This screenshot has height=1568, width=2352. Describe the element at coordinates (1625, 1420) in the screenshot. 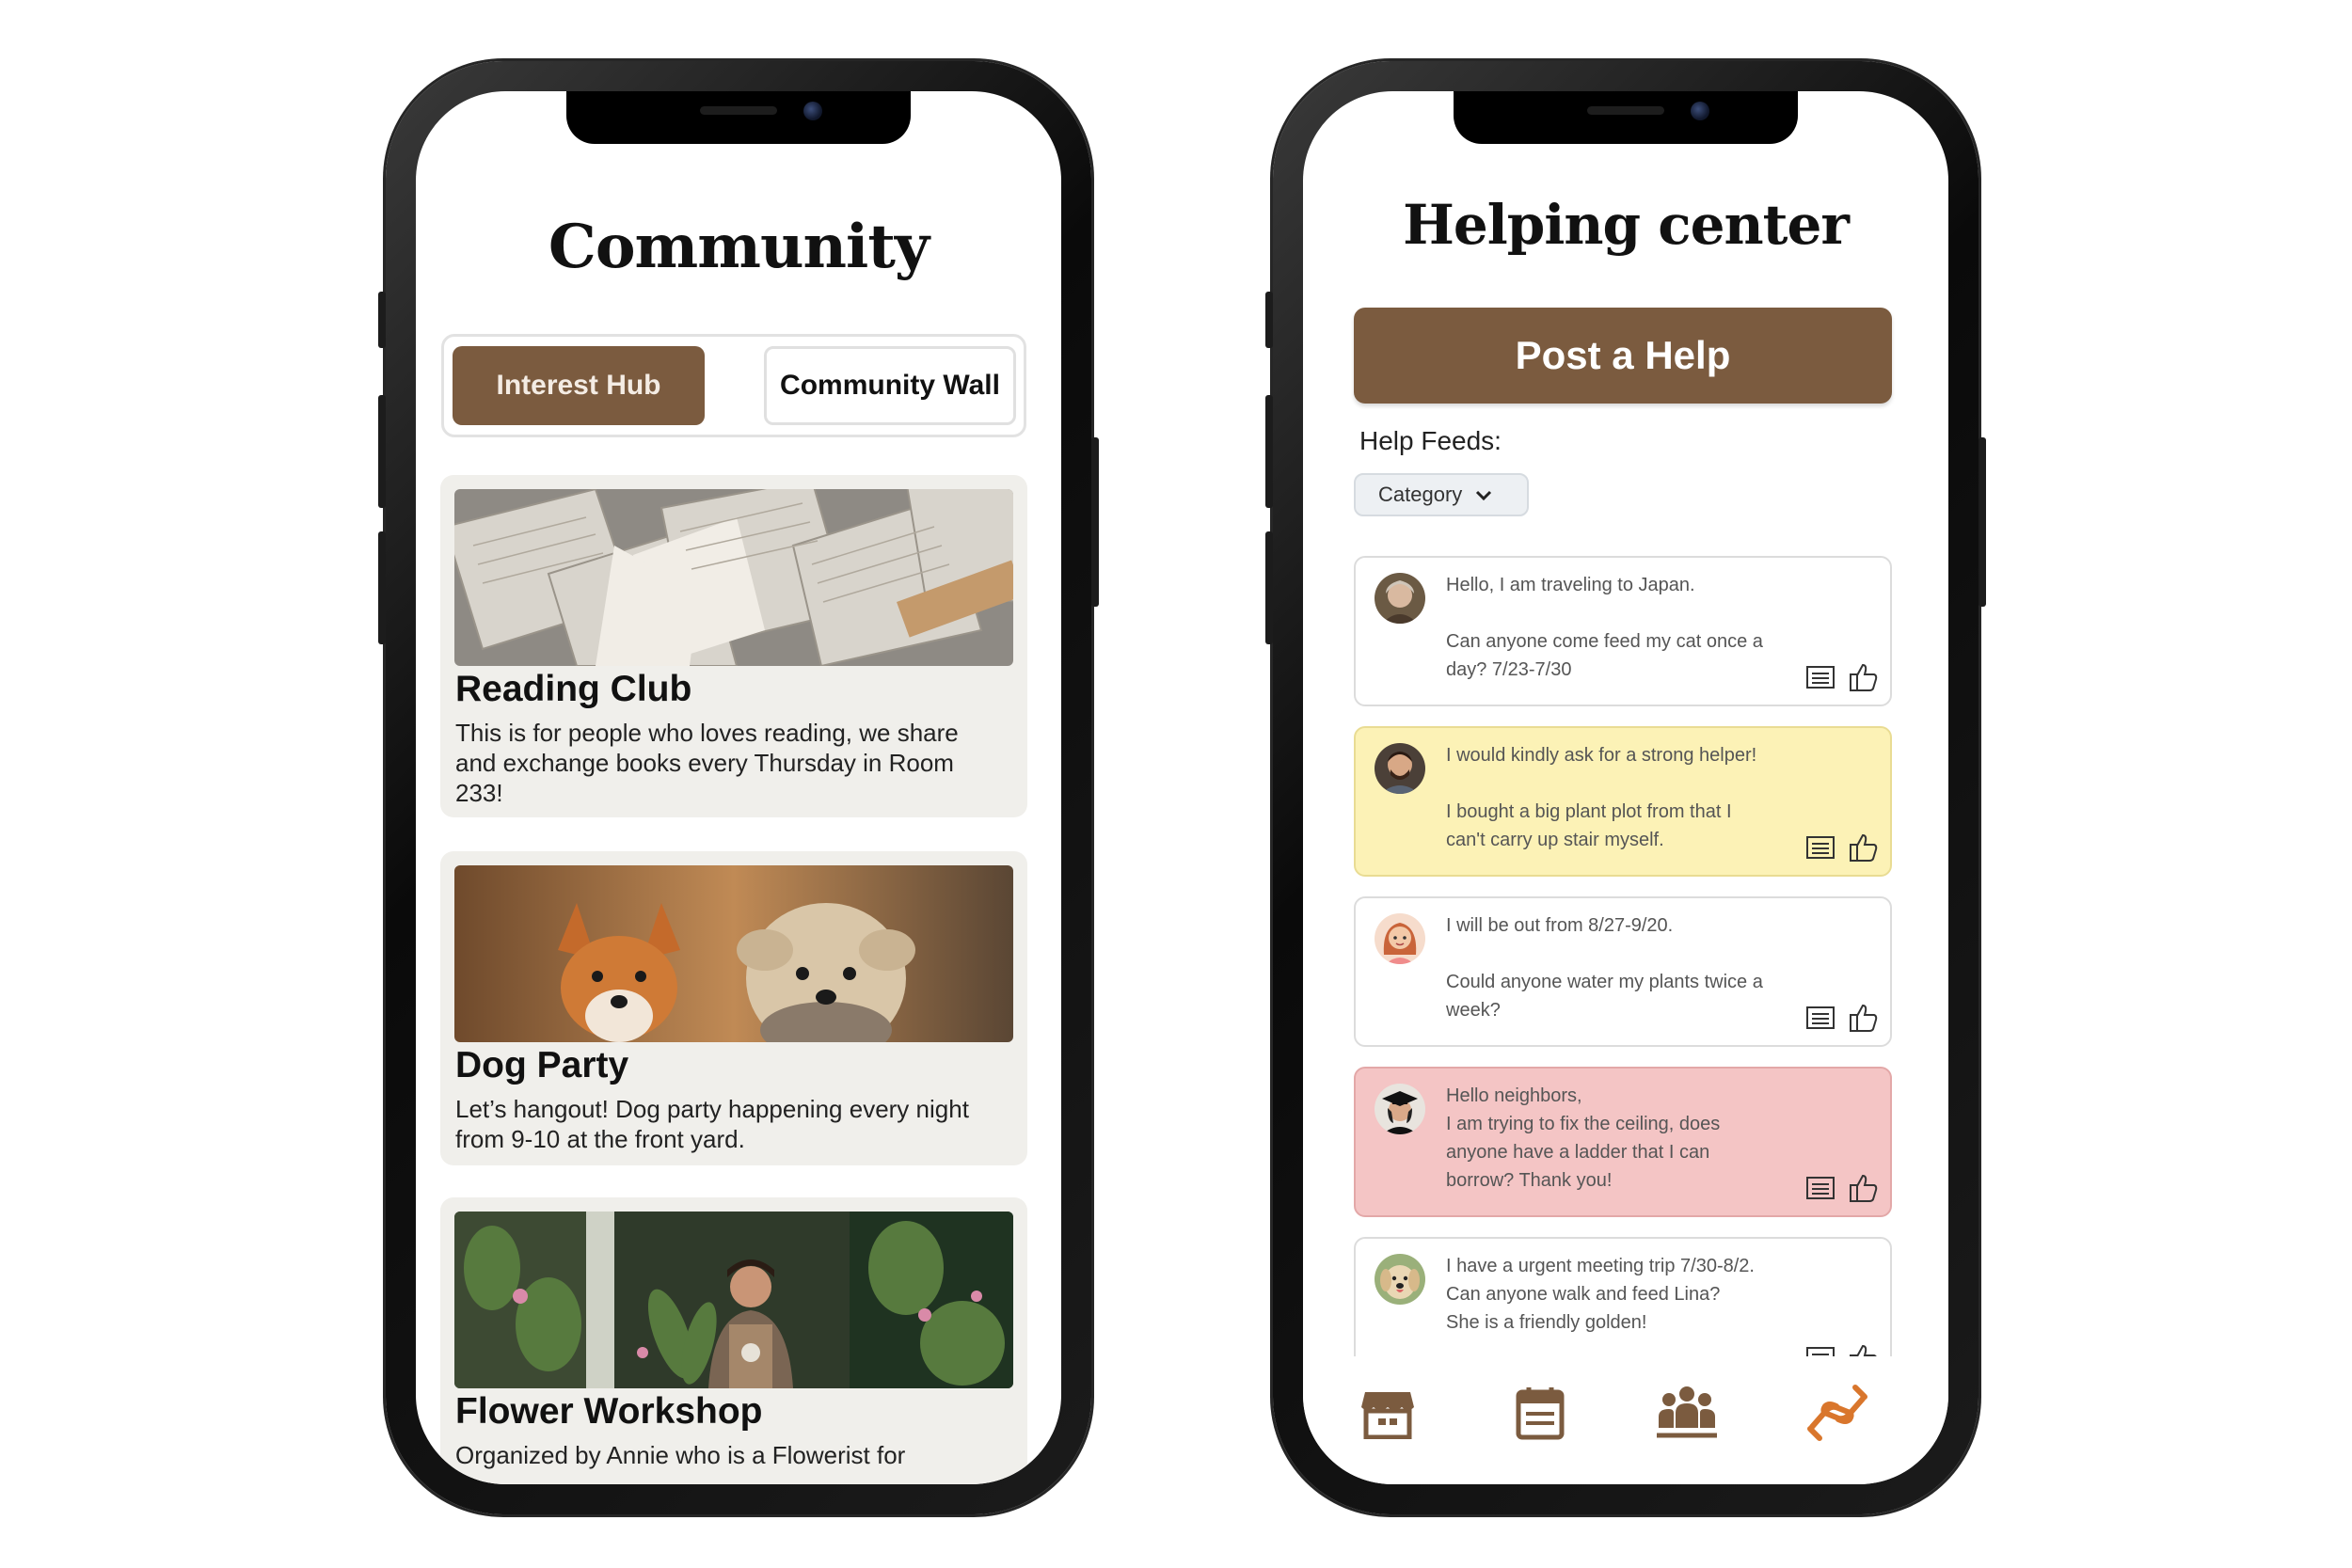

I see `bottom-navigation` at that location.